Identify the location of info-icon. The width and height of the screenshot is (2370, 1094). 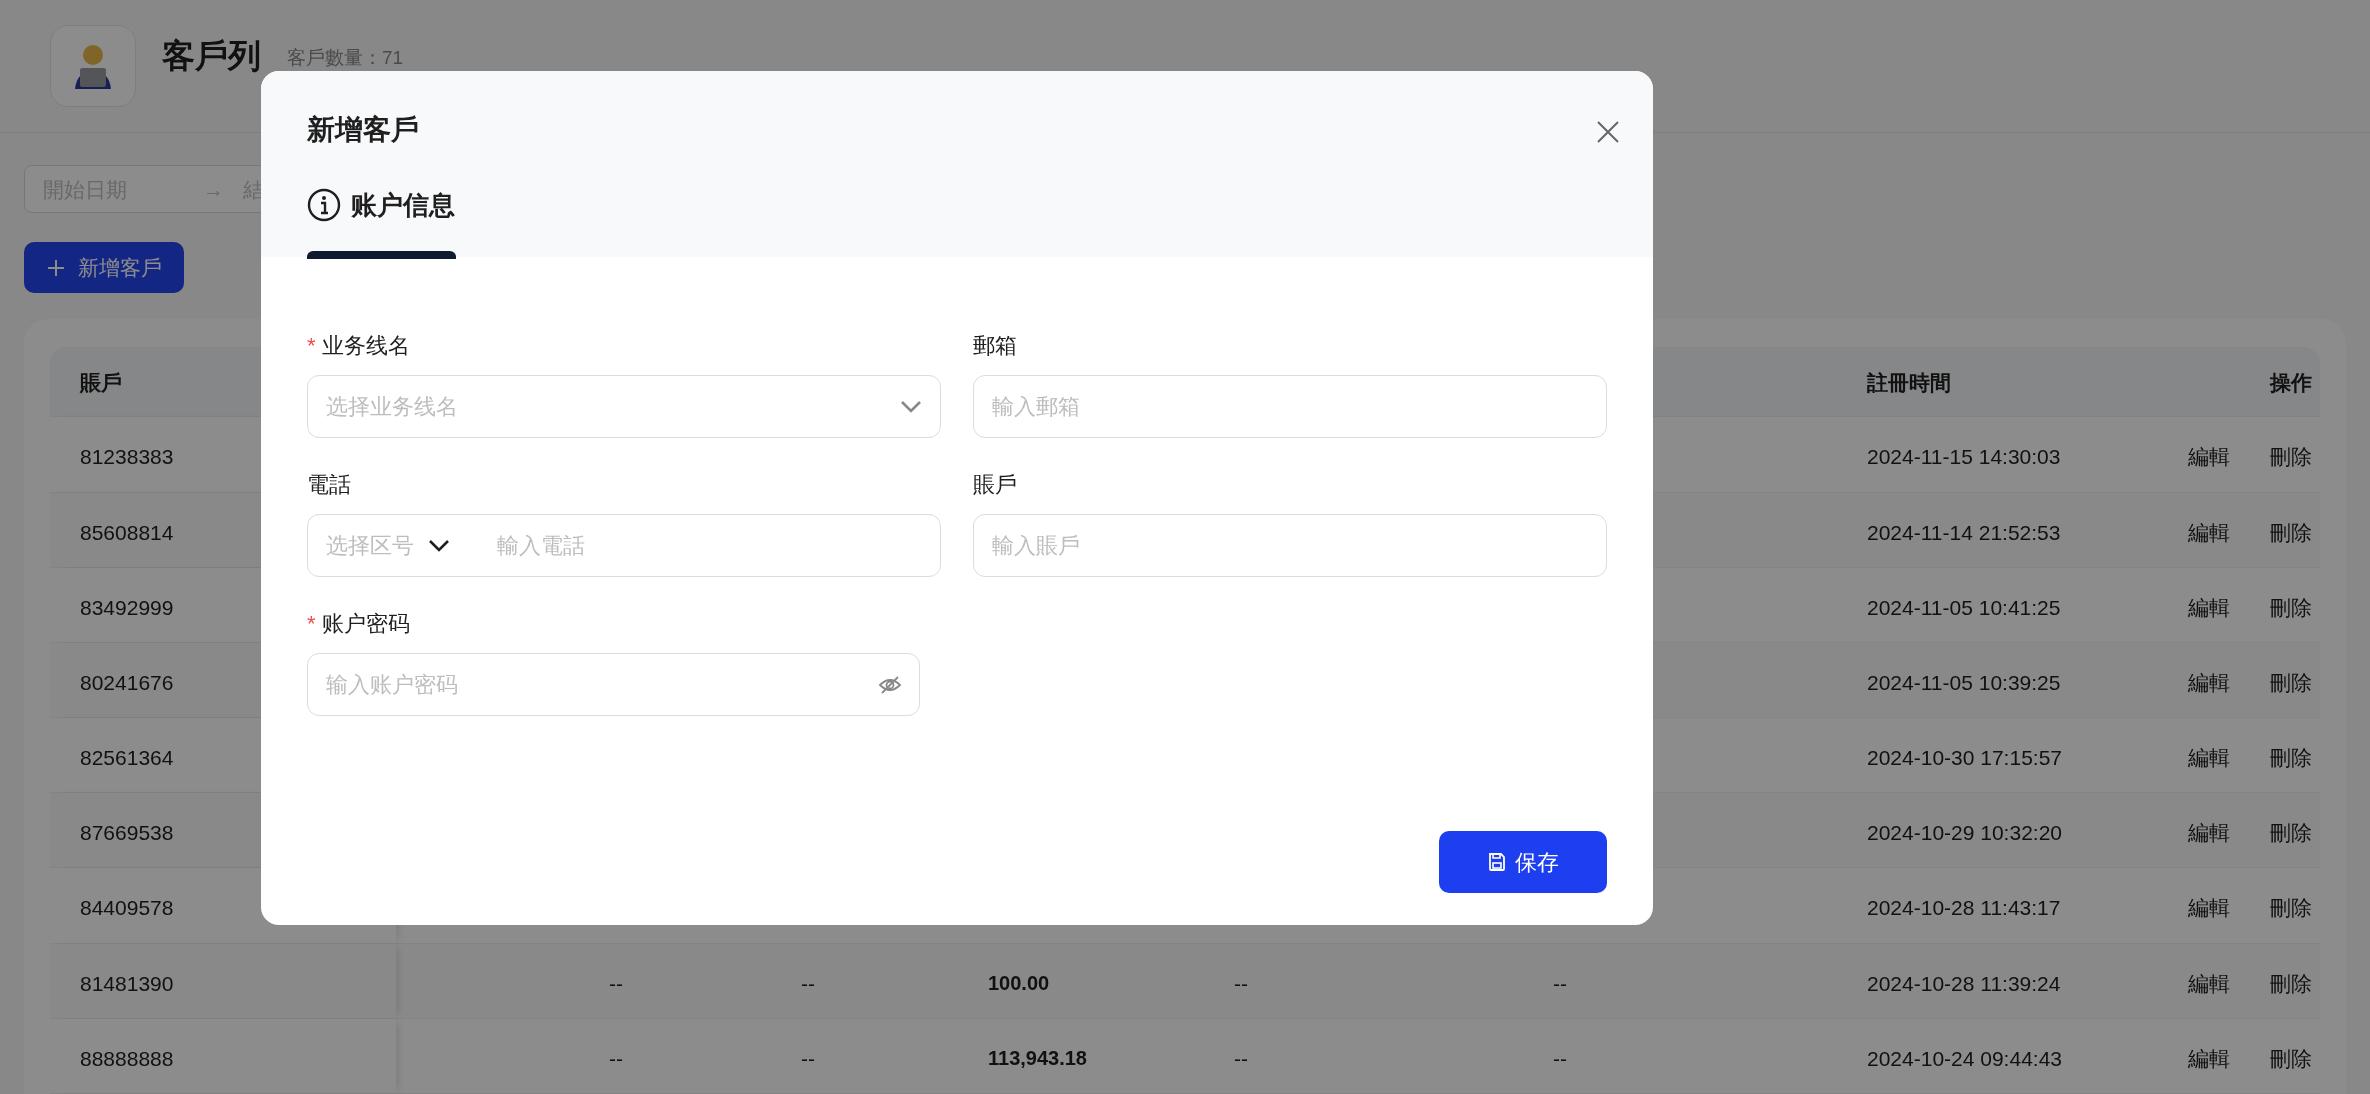
(324, 205).